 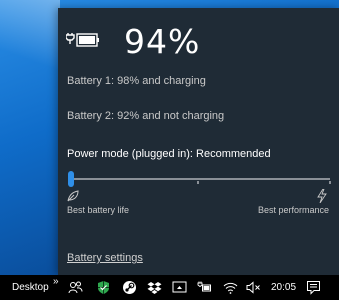 I want to click on dropbox-icon, so click(x=154, y=287).